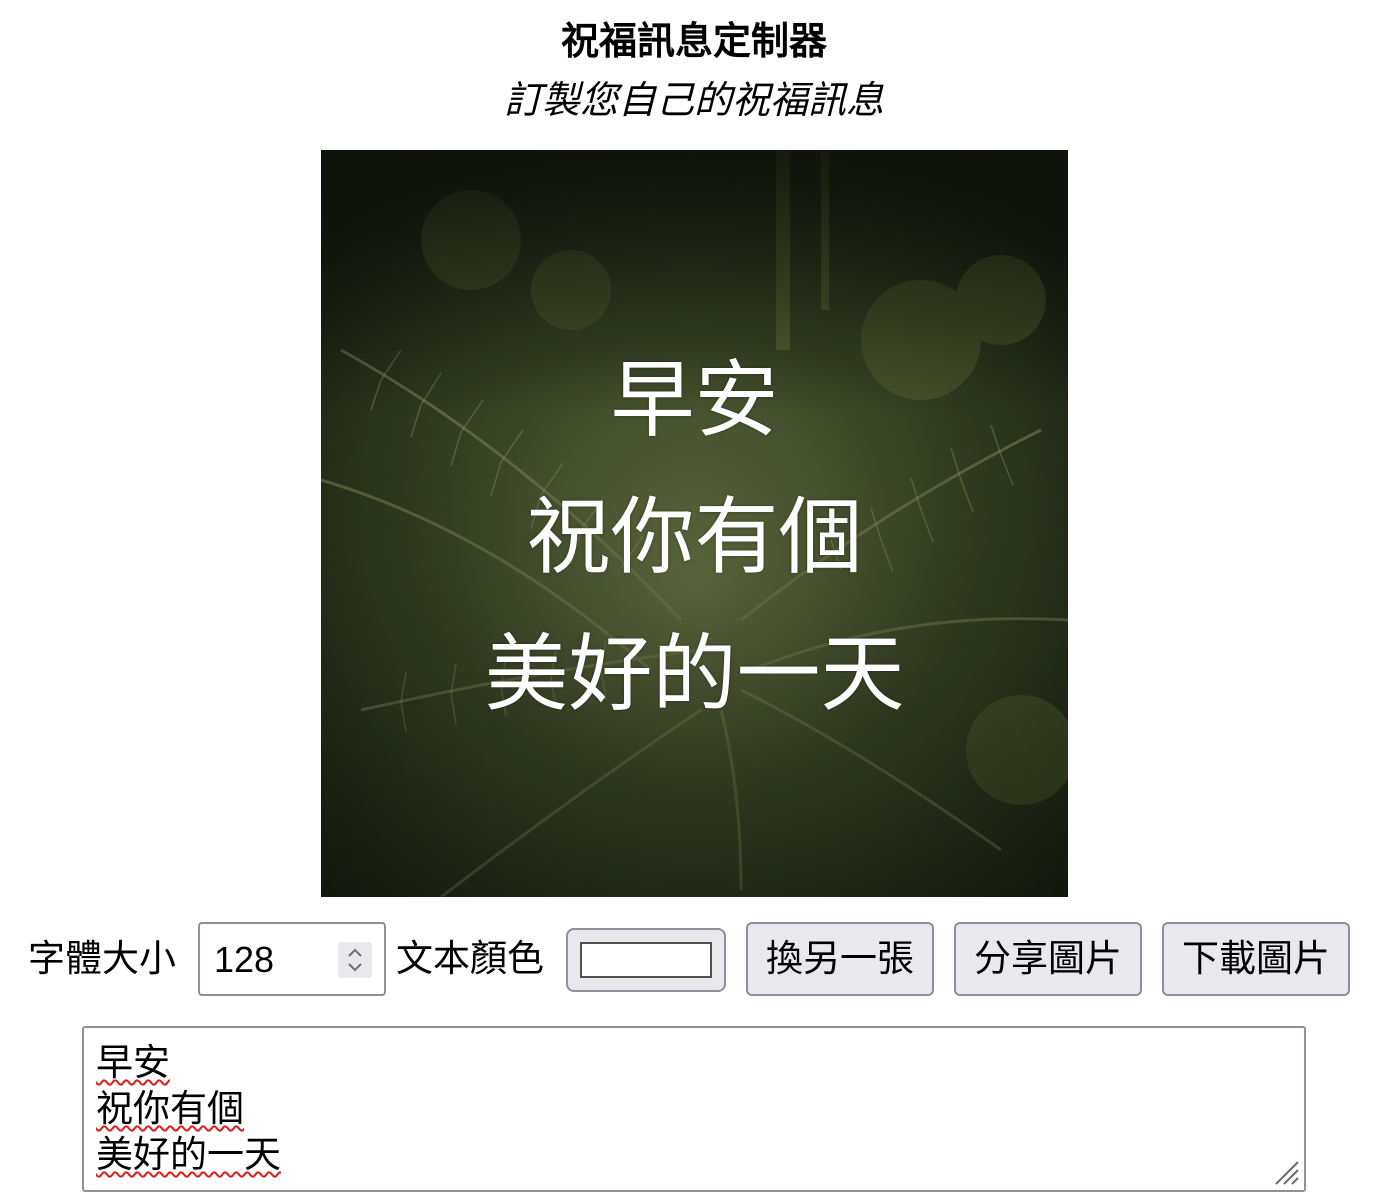  Describe the element at coordinates (693, 100) in the screenshot. I see `page-subtitle: 訂製您自己的祝福訊息` at that location.